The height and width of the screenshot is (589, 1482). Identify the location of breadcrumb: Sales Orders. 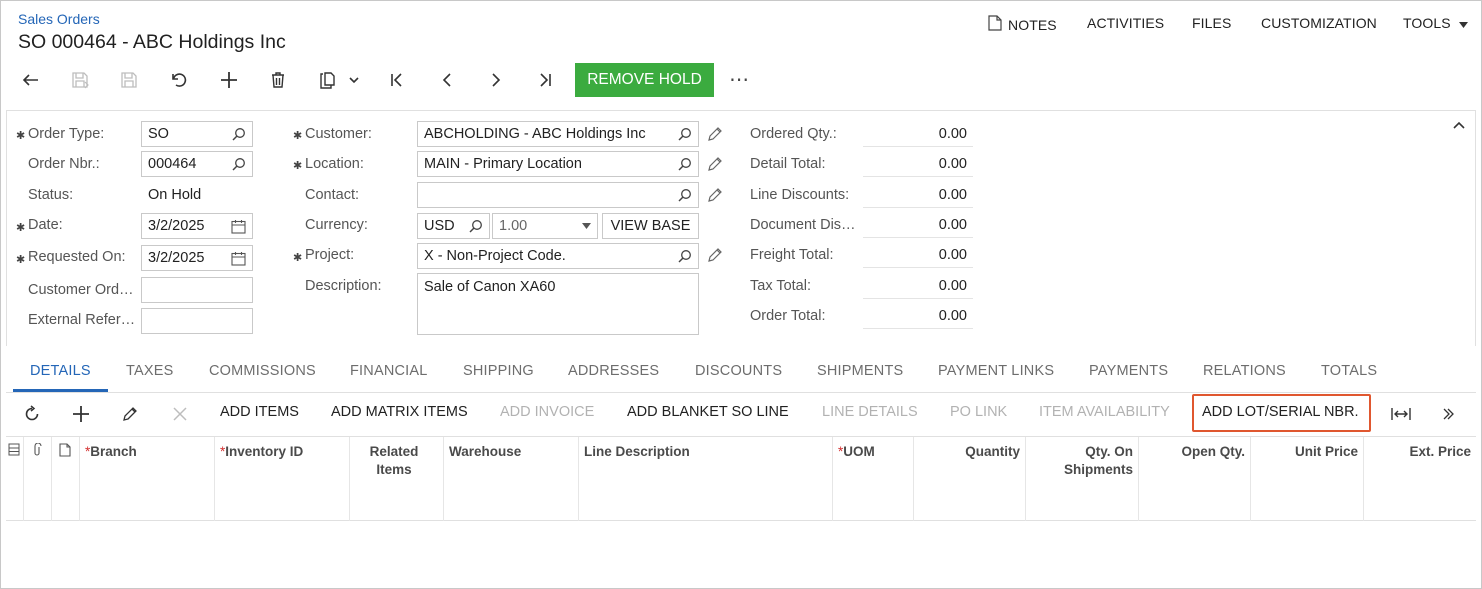
(59, 19).